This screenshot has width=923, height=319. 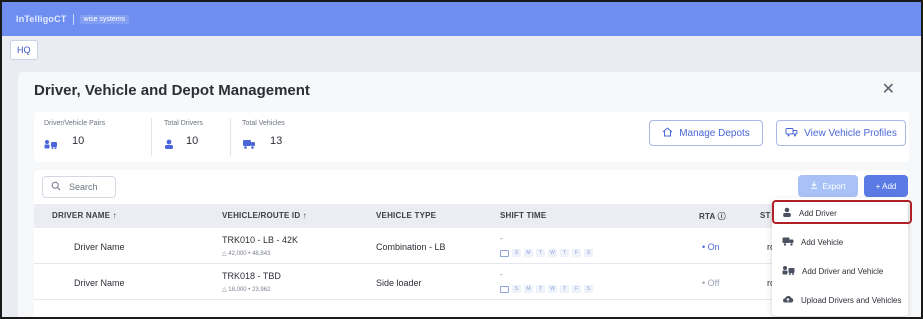 I want to click on brand-logo: InTelligoCT, so click(x=41, y=19).